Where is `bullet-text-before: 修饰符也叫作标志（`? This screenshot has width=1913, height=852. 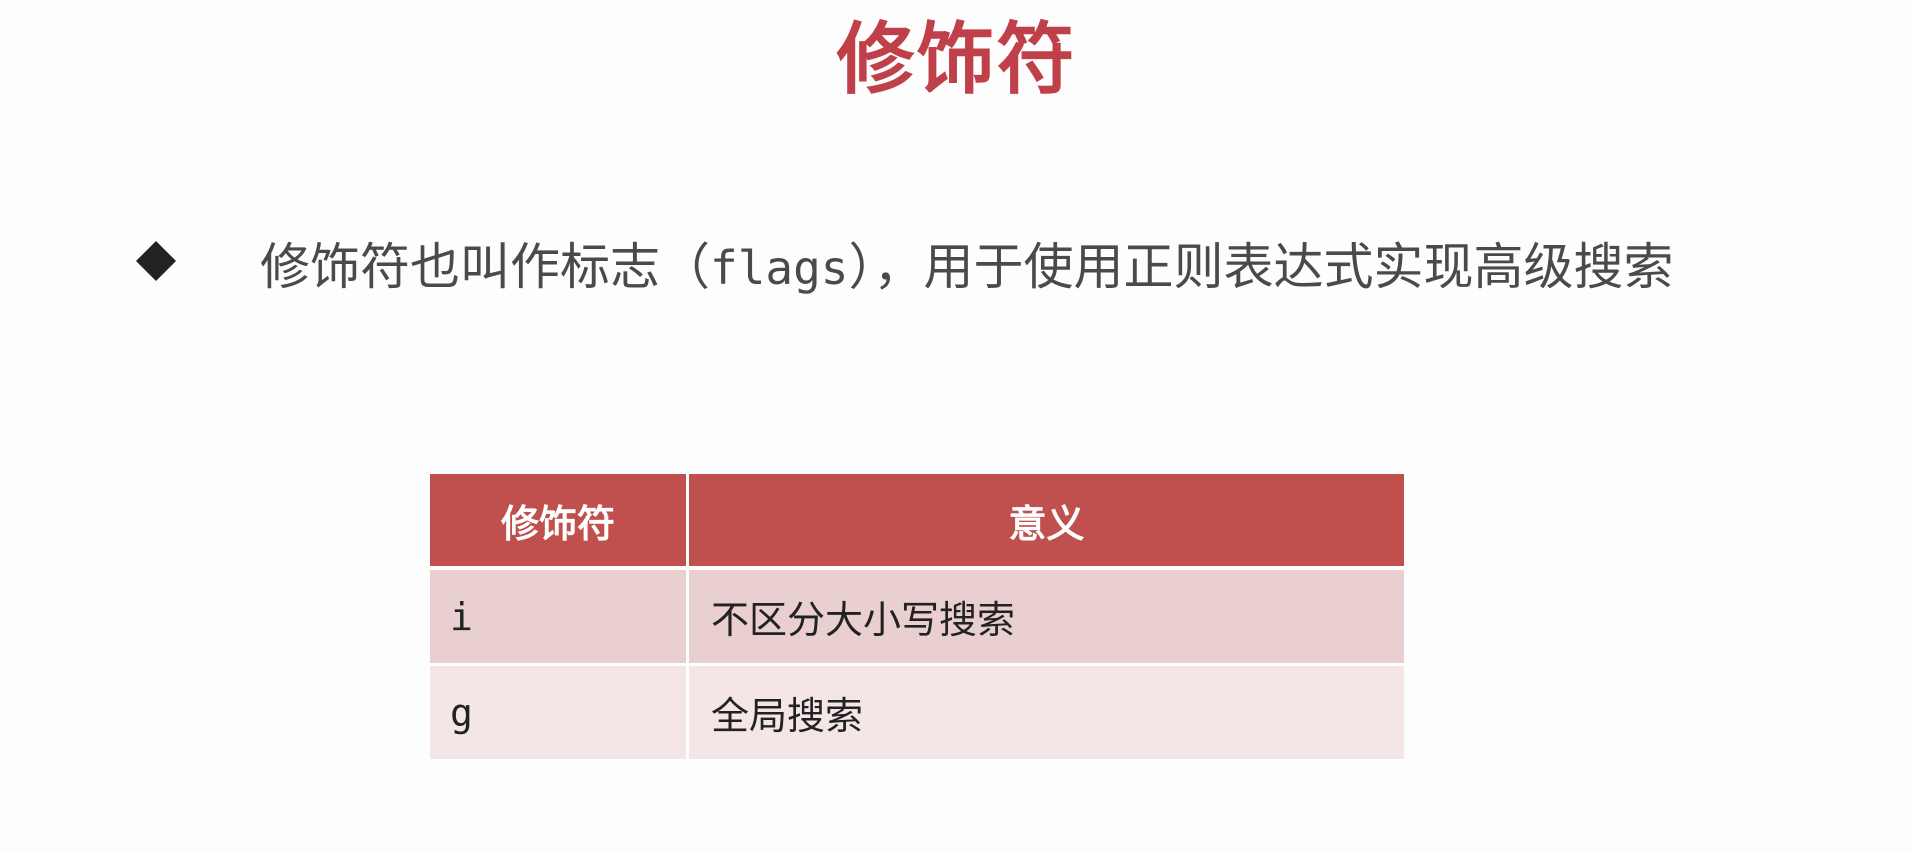 bullet-text-before: 修饰符也叫作标志（ is located at coordinates (485, 267).